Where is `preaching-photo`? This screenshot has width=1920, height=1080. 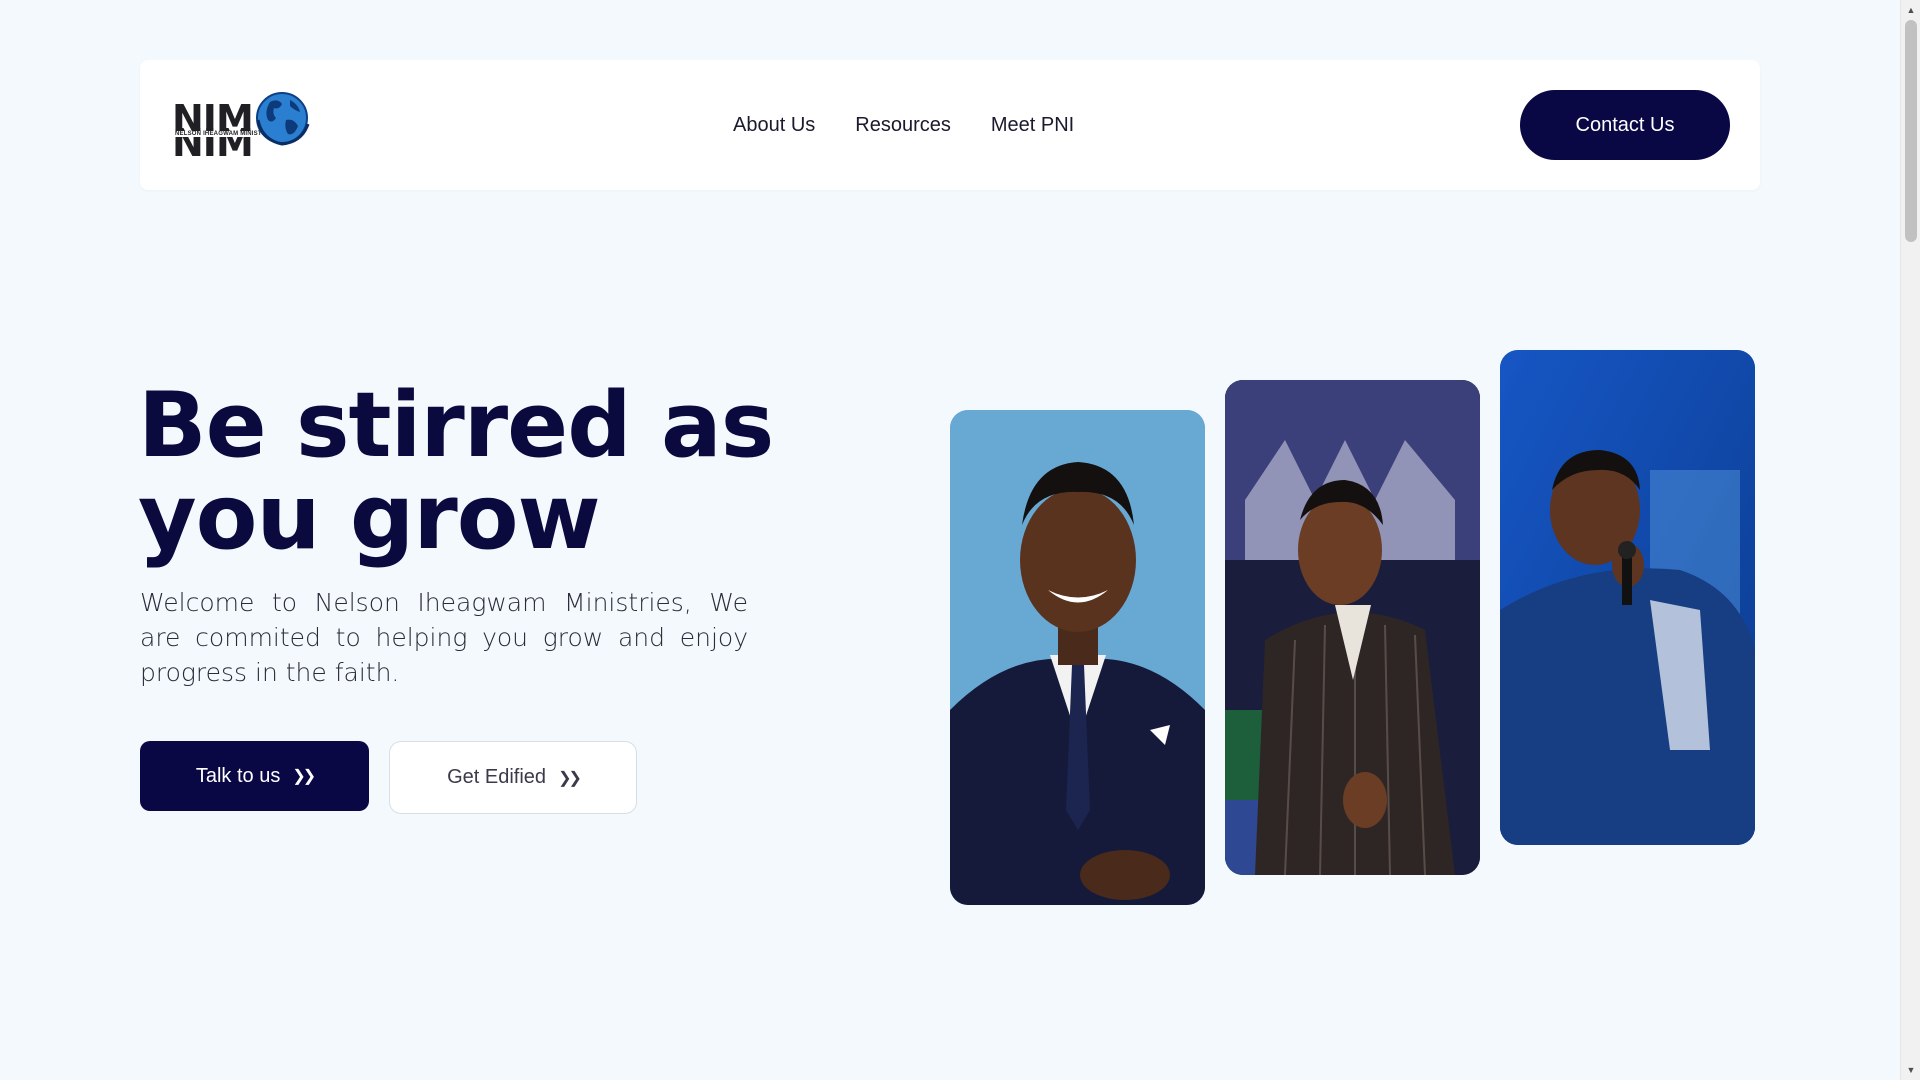
preaching-photo is located at coordinates (1352, 627).